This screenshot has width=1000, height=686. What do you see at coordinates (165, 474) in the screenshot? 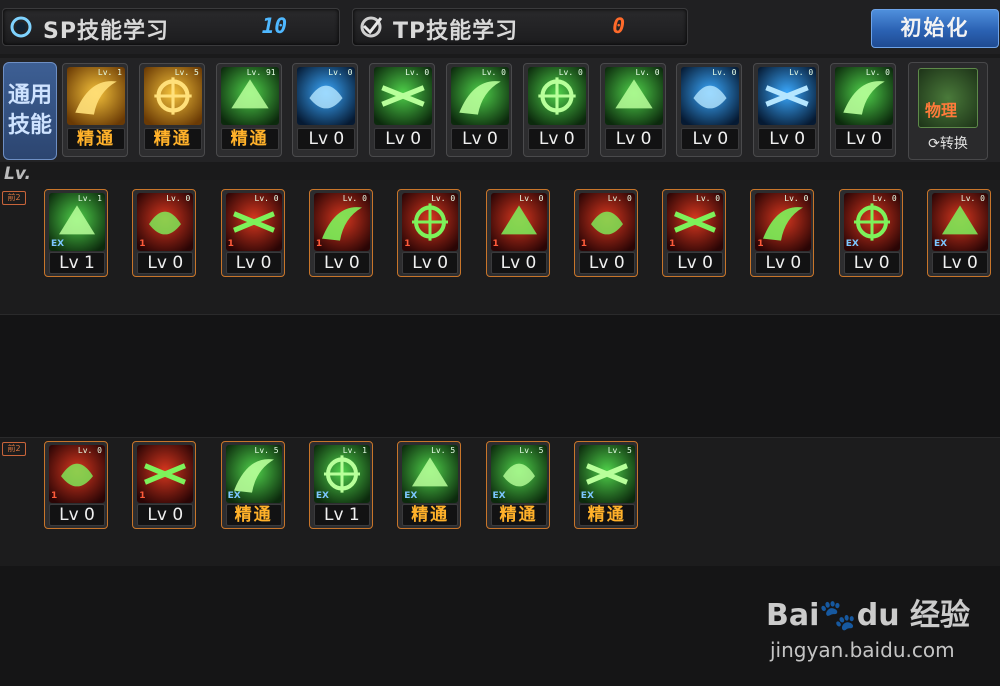
I see `skill-icon: 1` at bounding box center [165, 474].